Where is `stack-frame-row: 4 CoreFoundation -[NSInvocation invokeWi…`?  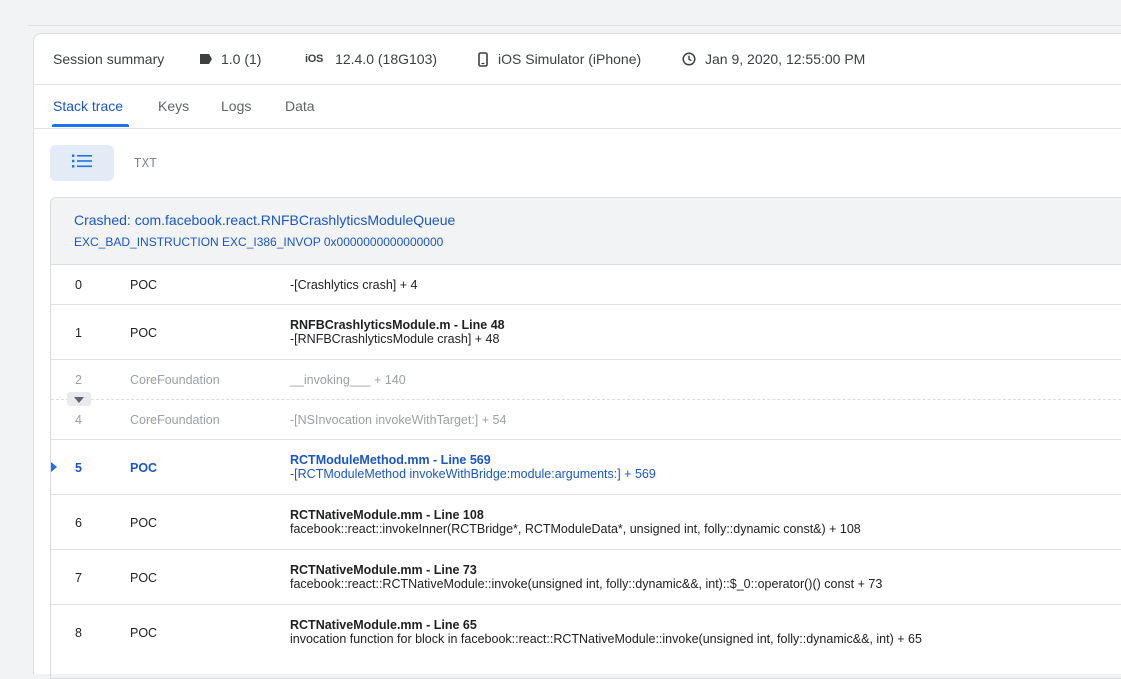
stack-frame-row: 4 CoreFoundation -[NSInvocation invokeWi… is located at coordinates (586, 416).